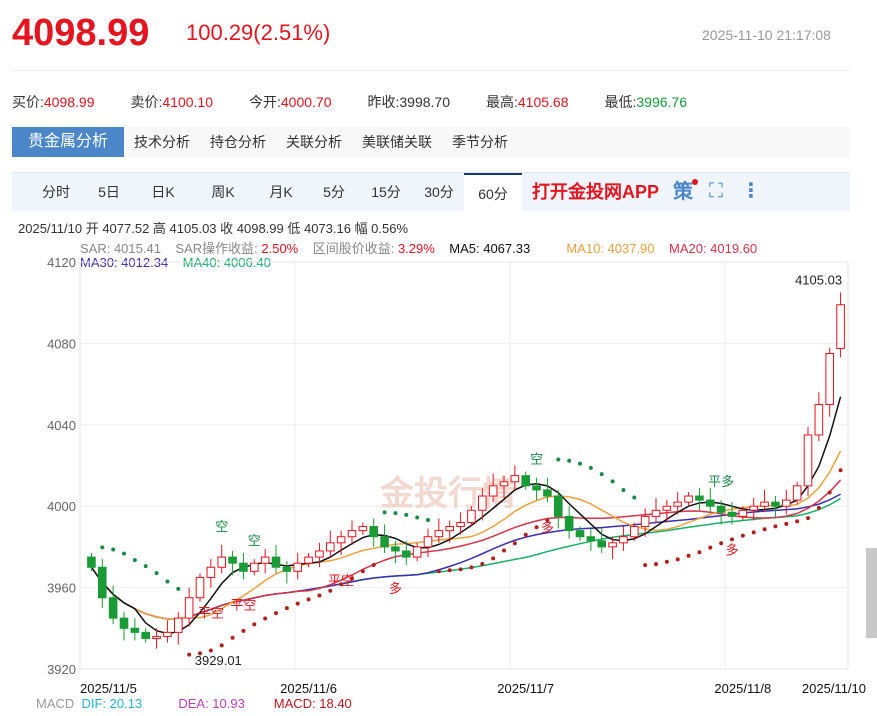  Describe the element at coordinates (716, 192) in the screenshot. I see `fullscreen-icon: ⛶` at that location.